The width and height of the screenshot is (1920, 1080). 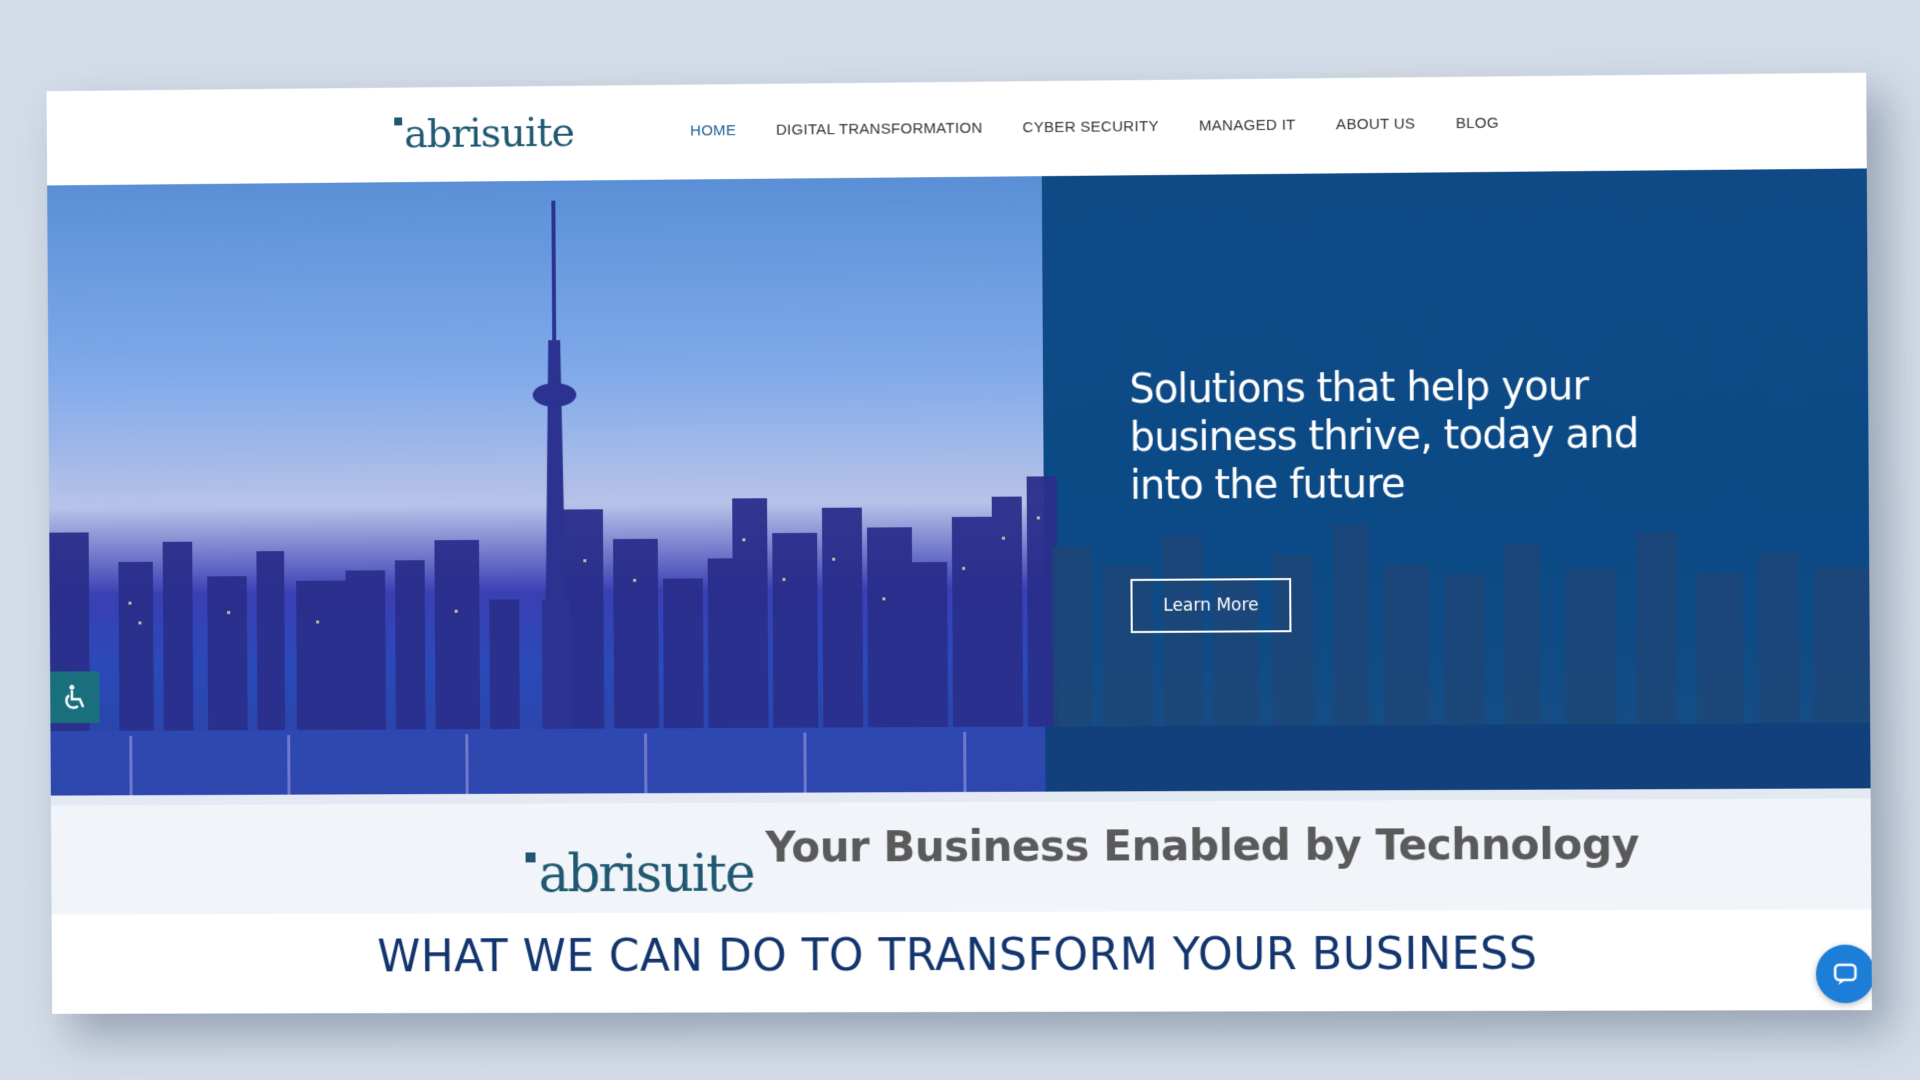 I want to click on learn-more-button: Learn More, so click(x=1211, y=606).